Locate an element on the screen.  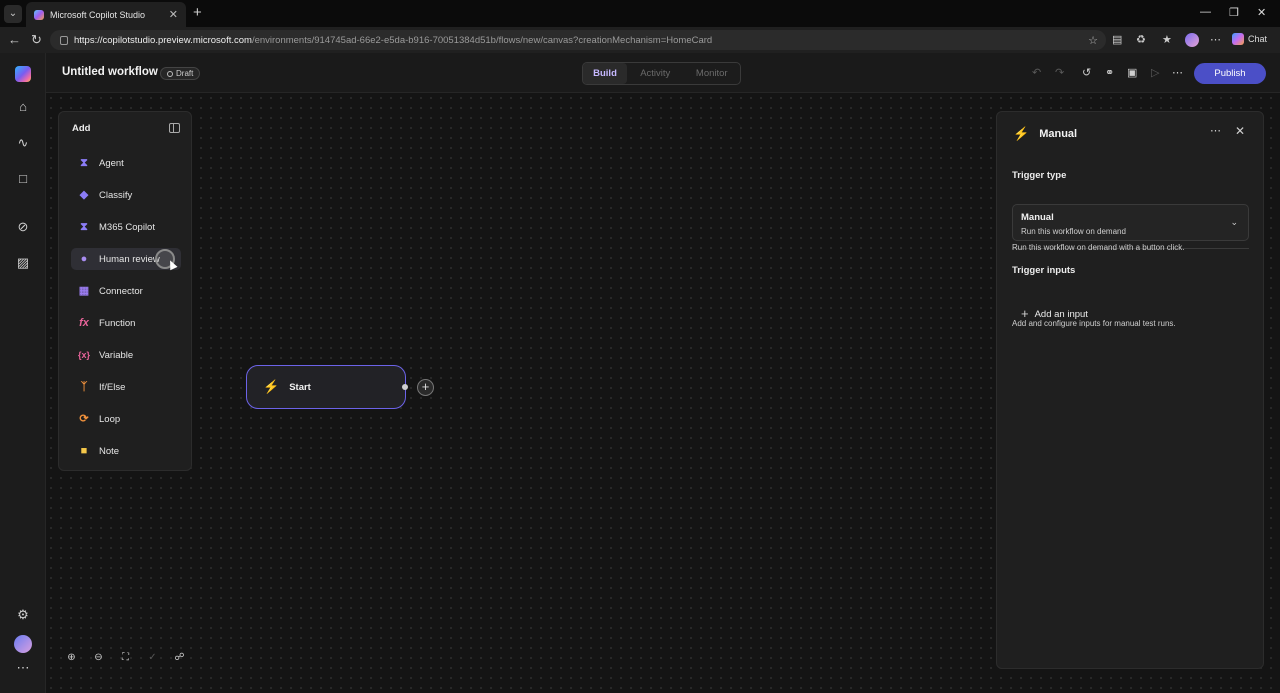
publish-button: Publish is located at coordinates (1230, 73).